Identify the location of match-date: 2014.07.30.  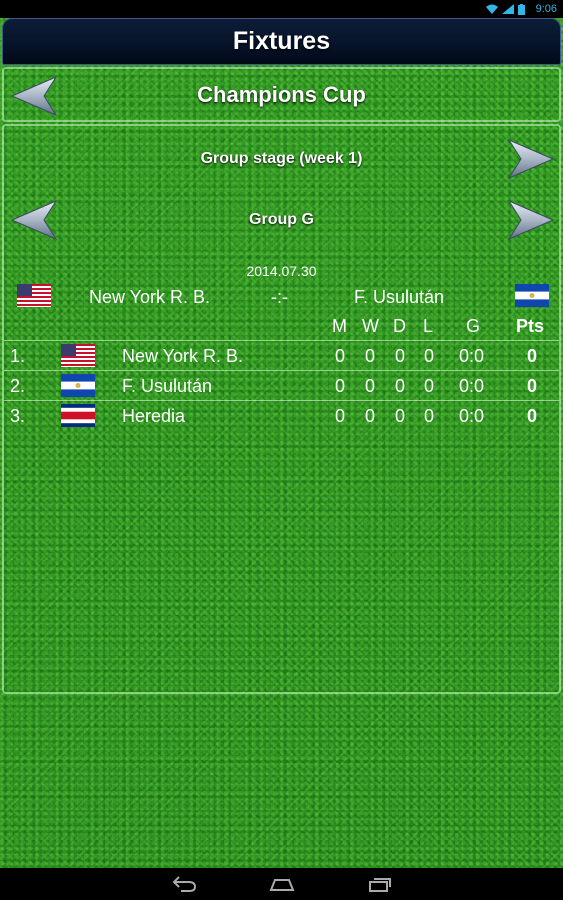
(281, 271).